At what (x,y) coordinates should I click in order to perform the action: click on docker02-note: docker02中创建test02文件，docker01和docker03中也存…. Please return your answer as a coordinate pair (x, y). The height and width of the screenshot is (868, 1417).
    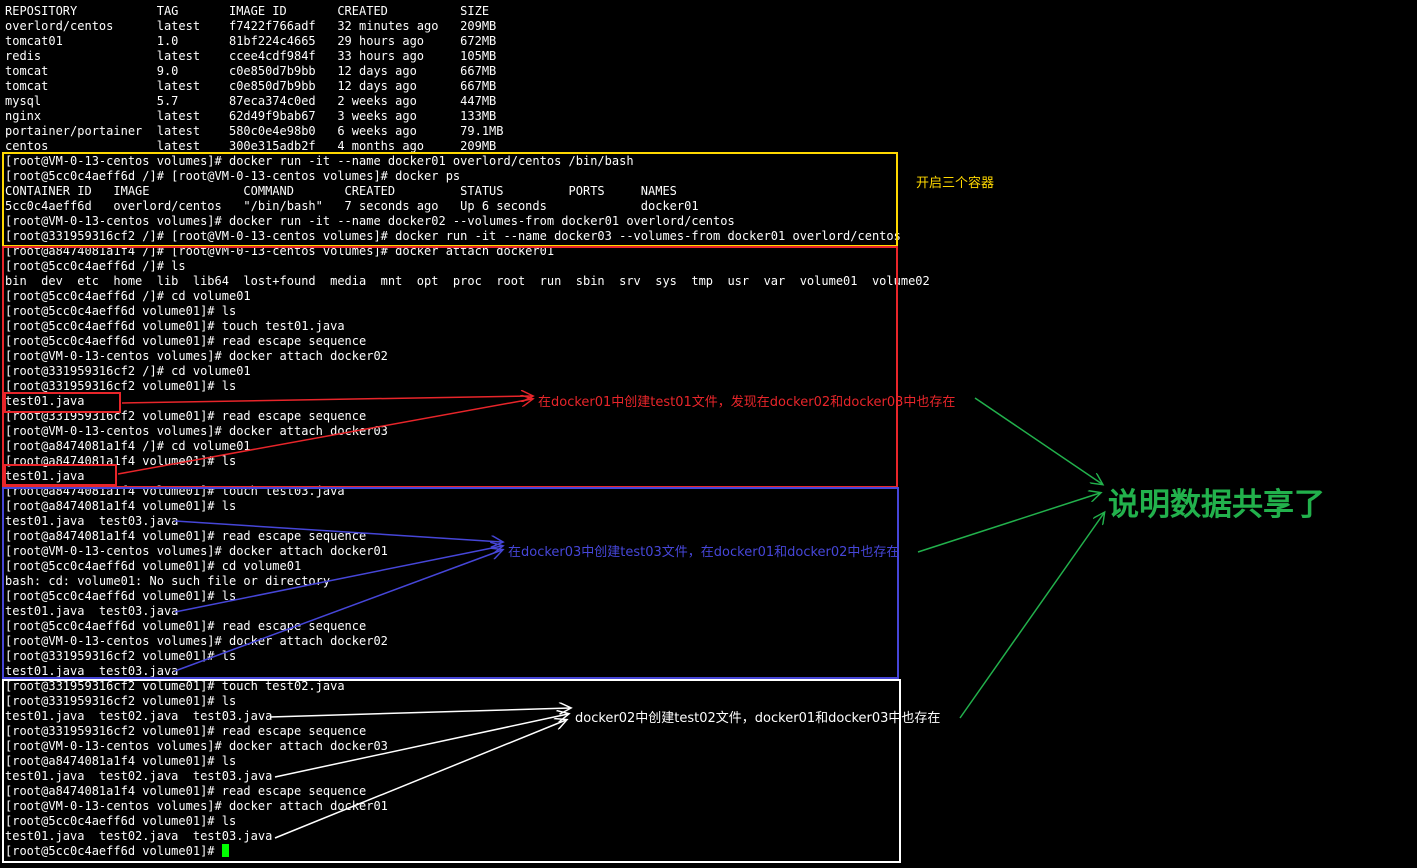
    Looking at the image, I should click on (758, 718).